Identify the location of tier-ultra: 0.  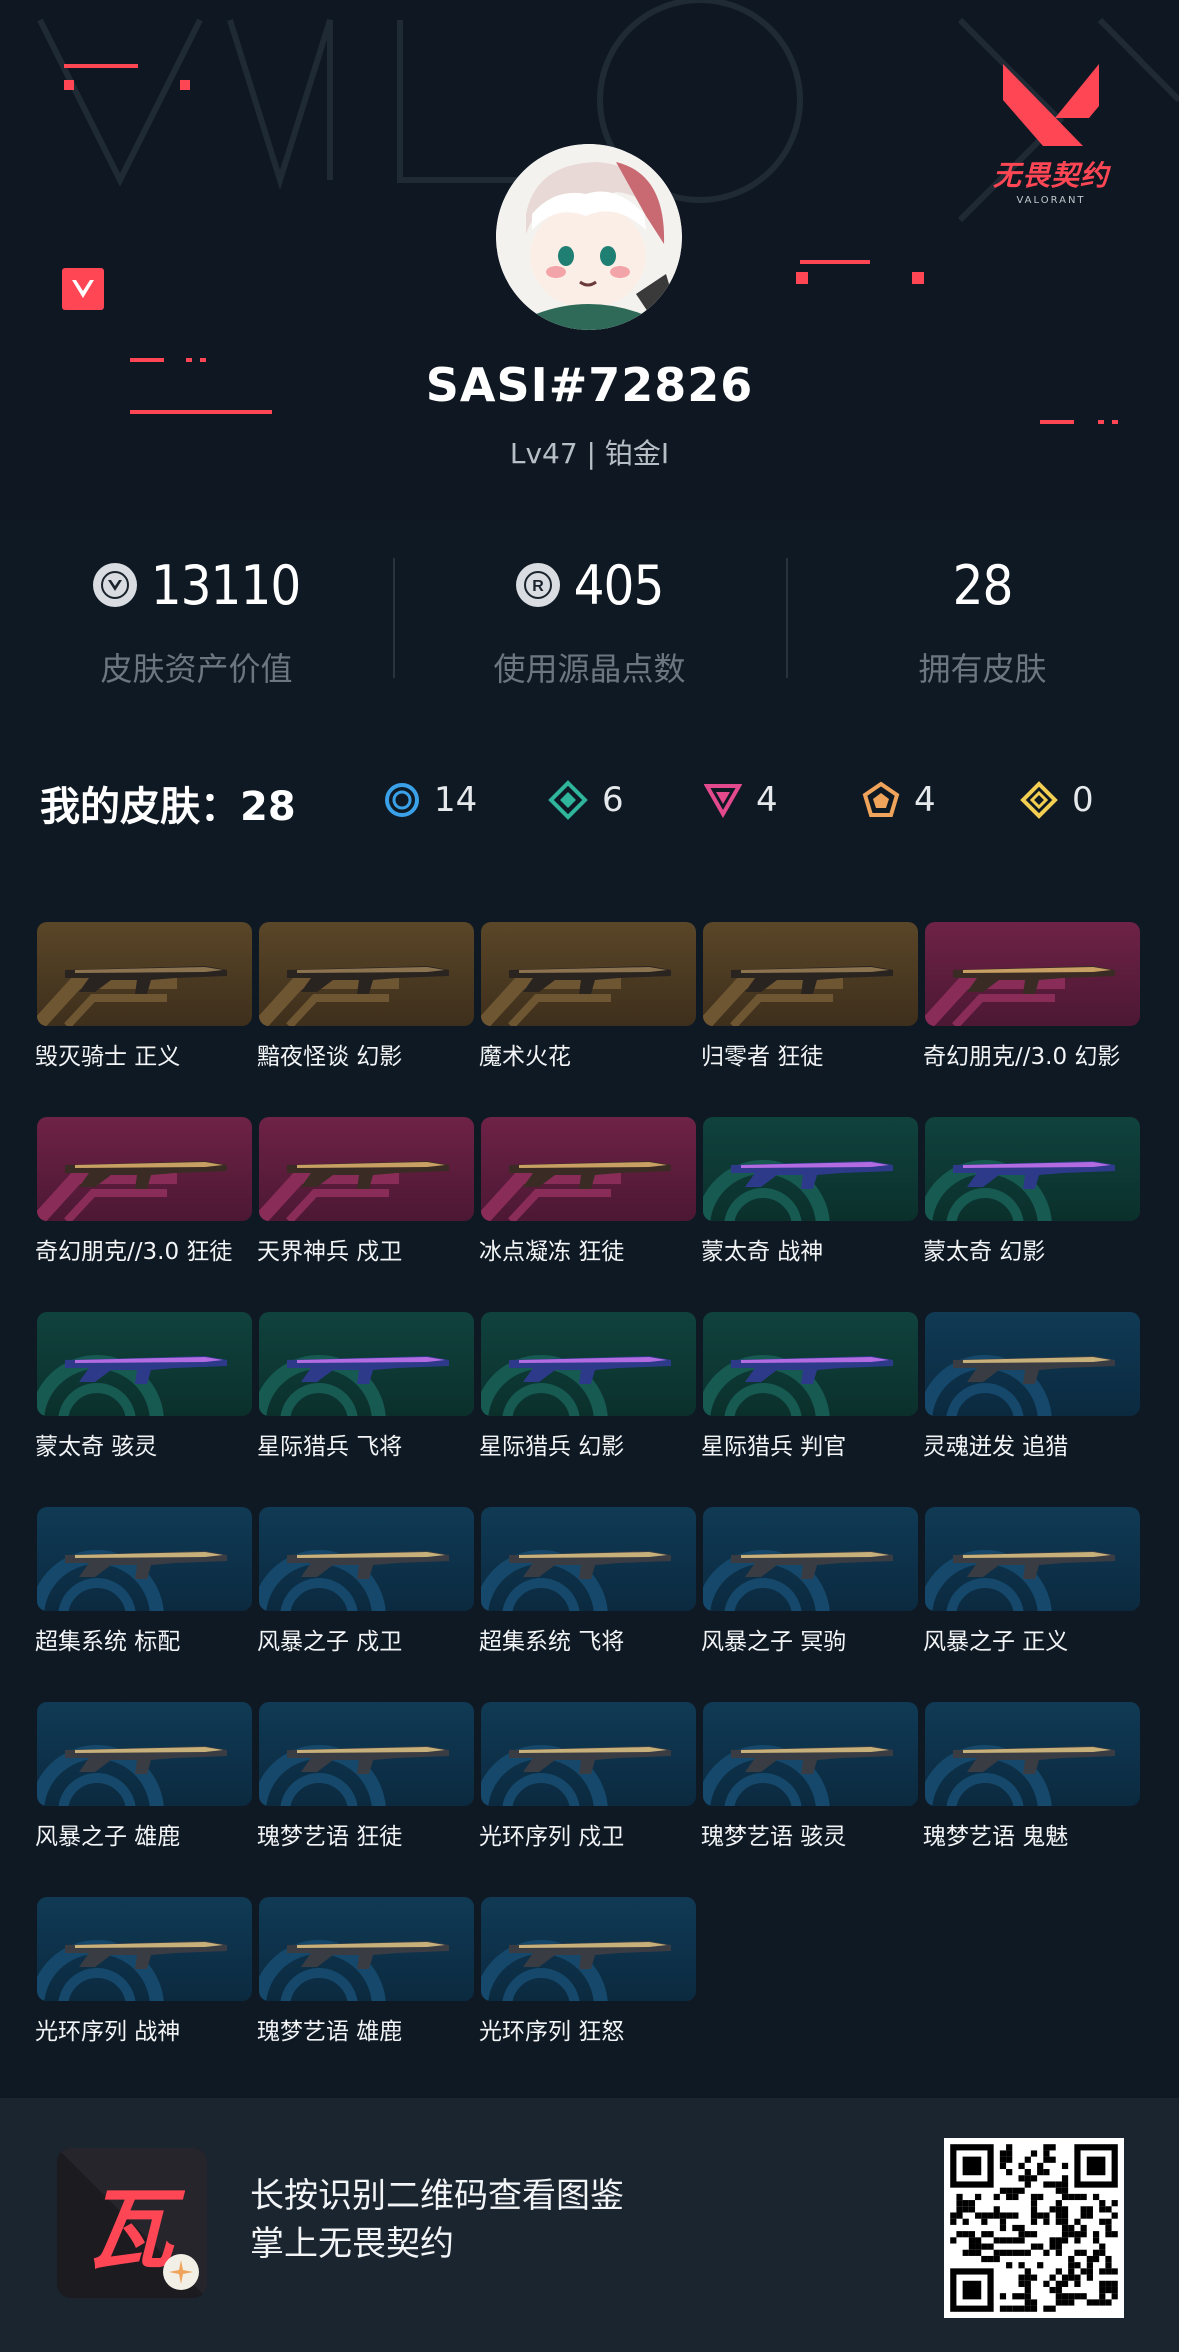
(1057, 800).